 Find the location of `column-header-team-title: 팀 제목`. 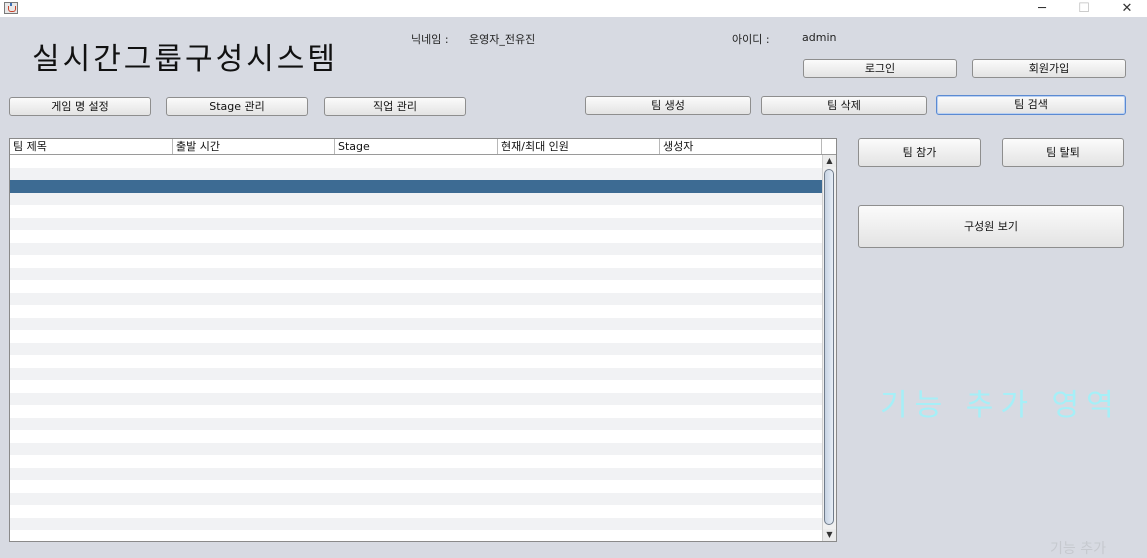

column-header-team-title: 팀 제목 is located at coordinates (91, 146).